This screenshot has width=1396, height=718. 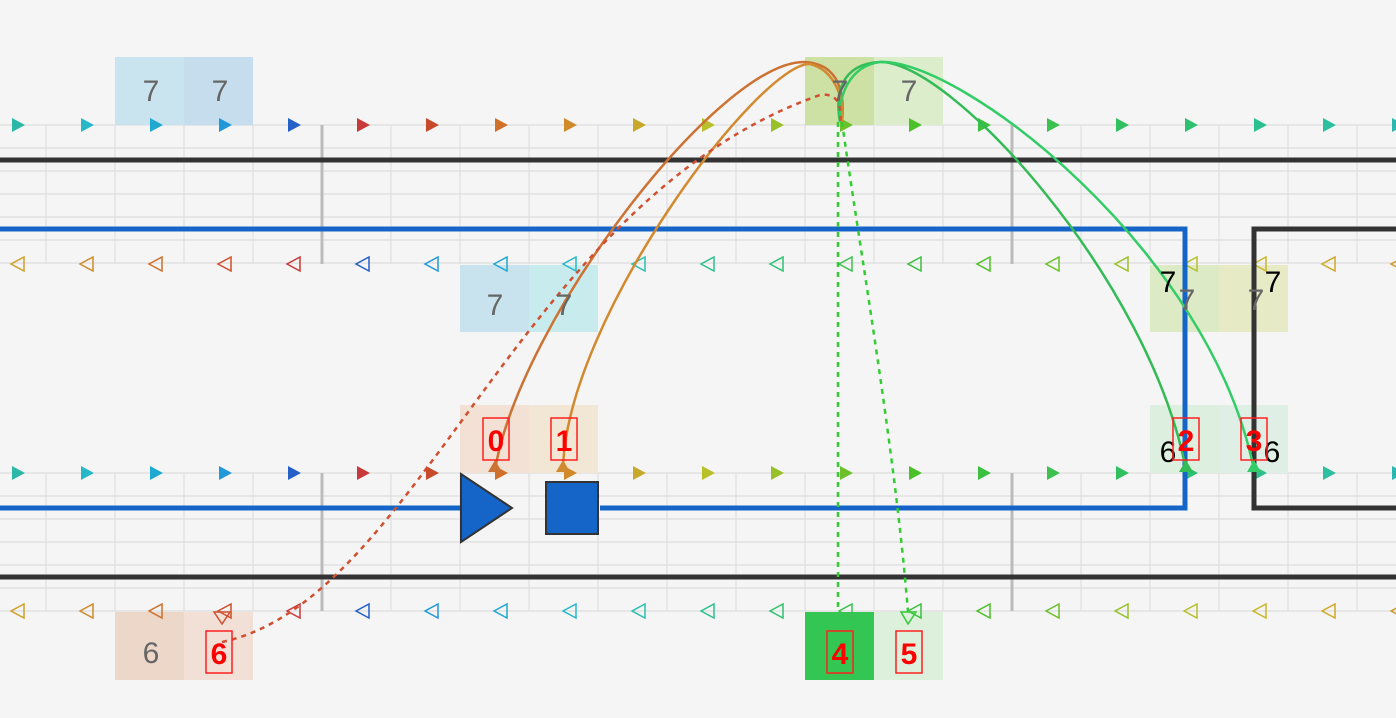 What do you see at coordinates (487, 508) in the screenshot?
I see `play-triangle-icon` at bounding box center [487, 508].